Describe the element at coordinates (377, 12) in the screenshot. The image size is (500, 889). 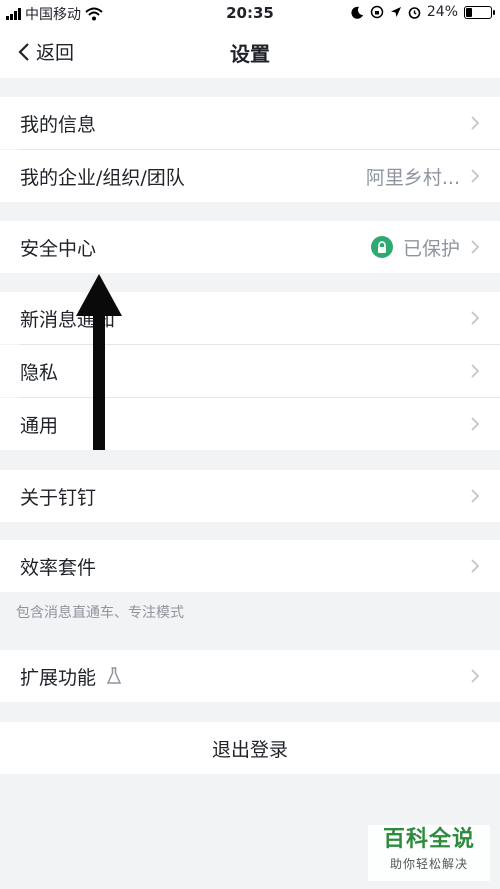
I see `orientation-lock-icon` at that location.